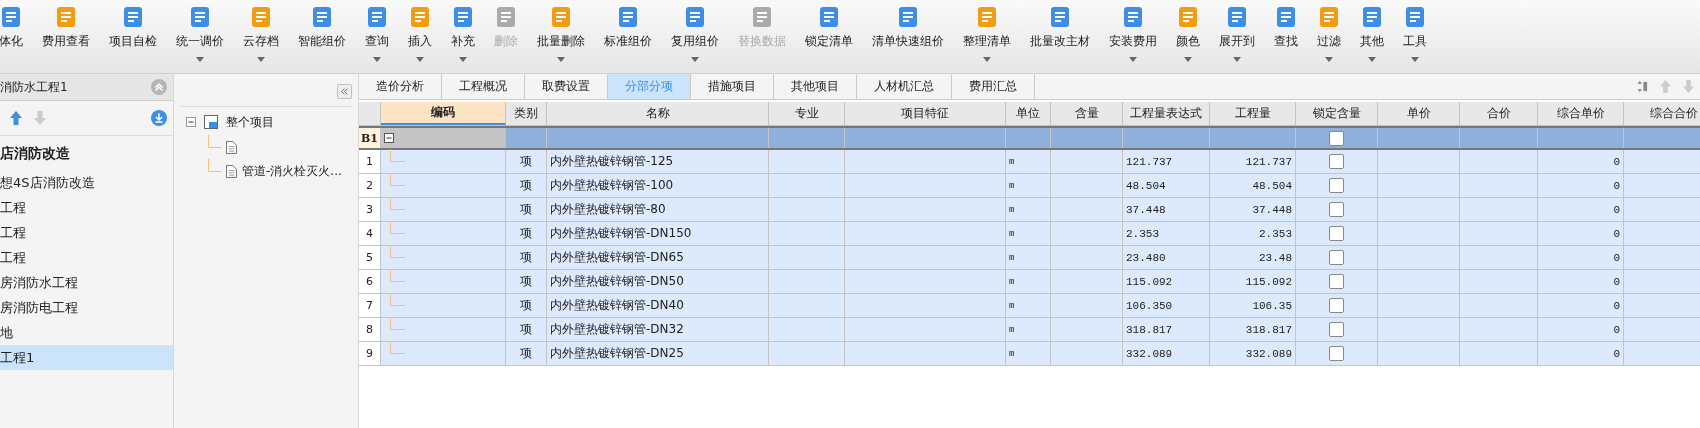 This screenshot has height=428, width=1700. Describe the element at coordinates (1028, 113) in the screenshot. I see `column-header: 单位` at that location.